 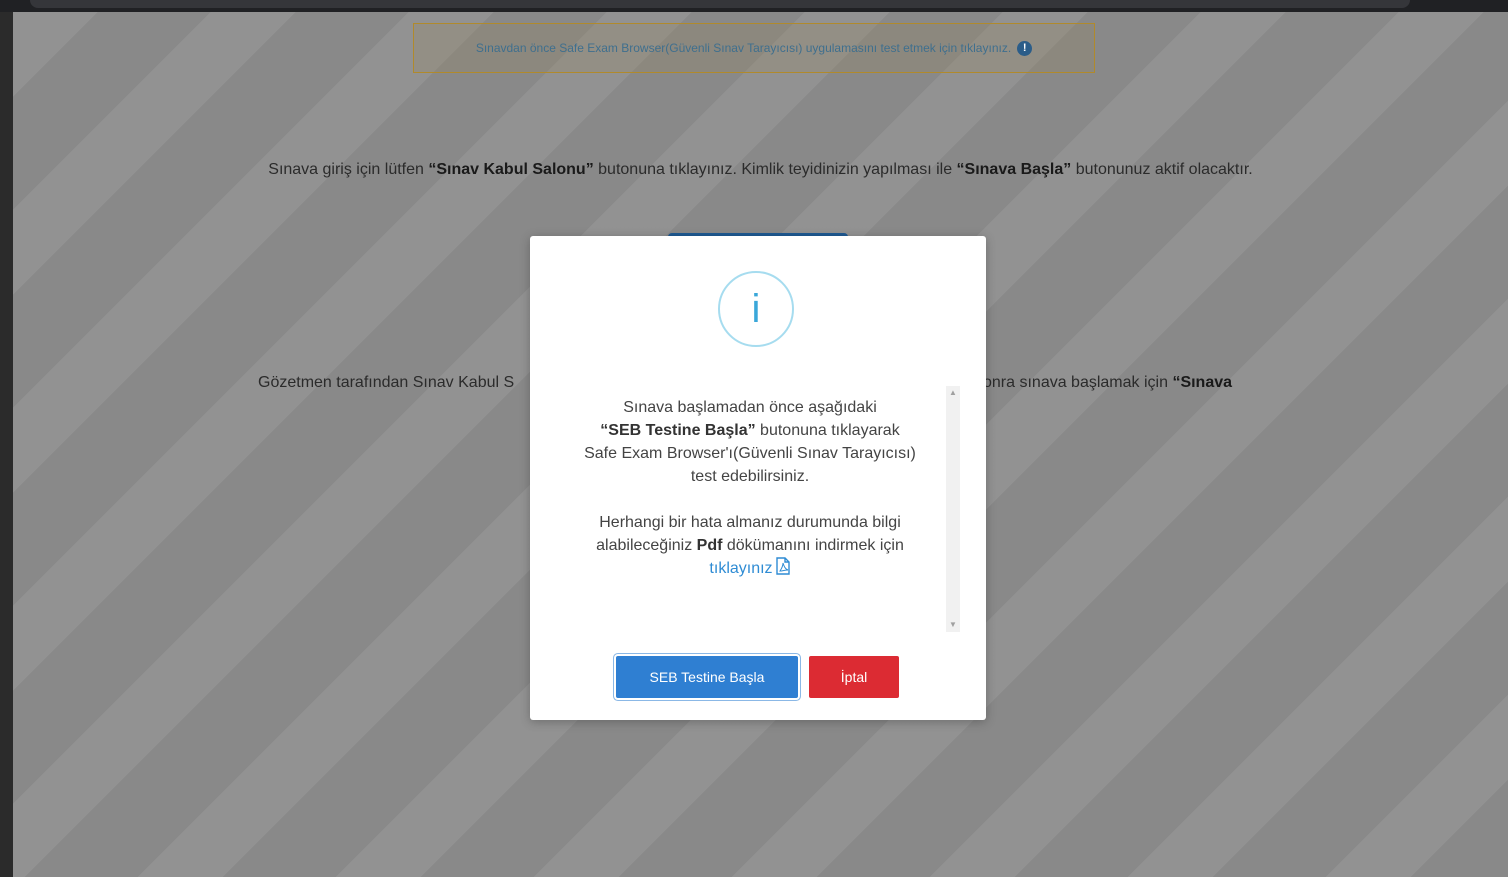 I want to click on modal-line-2-rest: butonuna tıklayarak, so click(x=827, y=430).